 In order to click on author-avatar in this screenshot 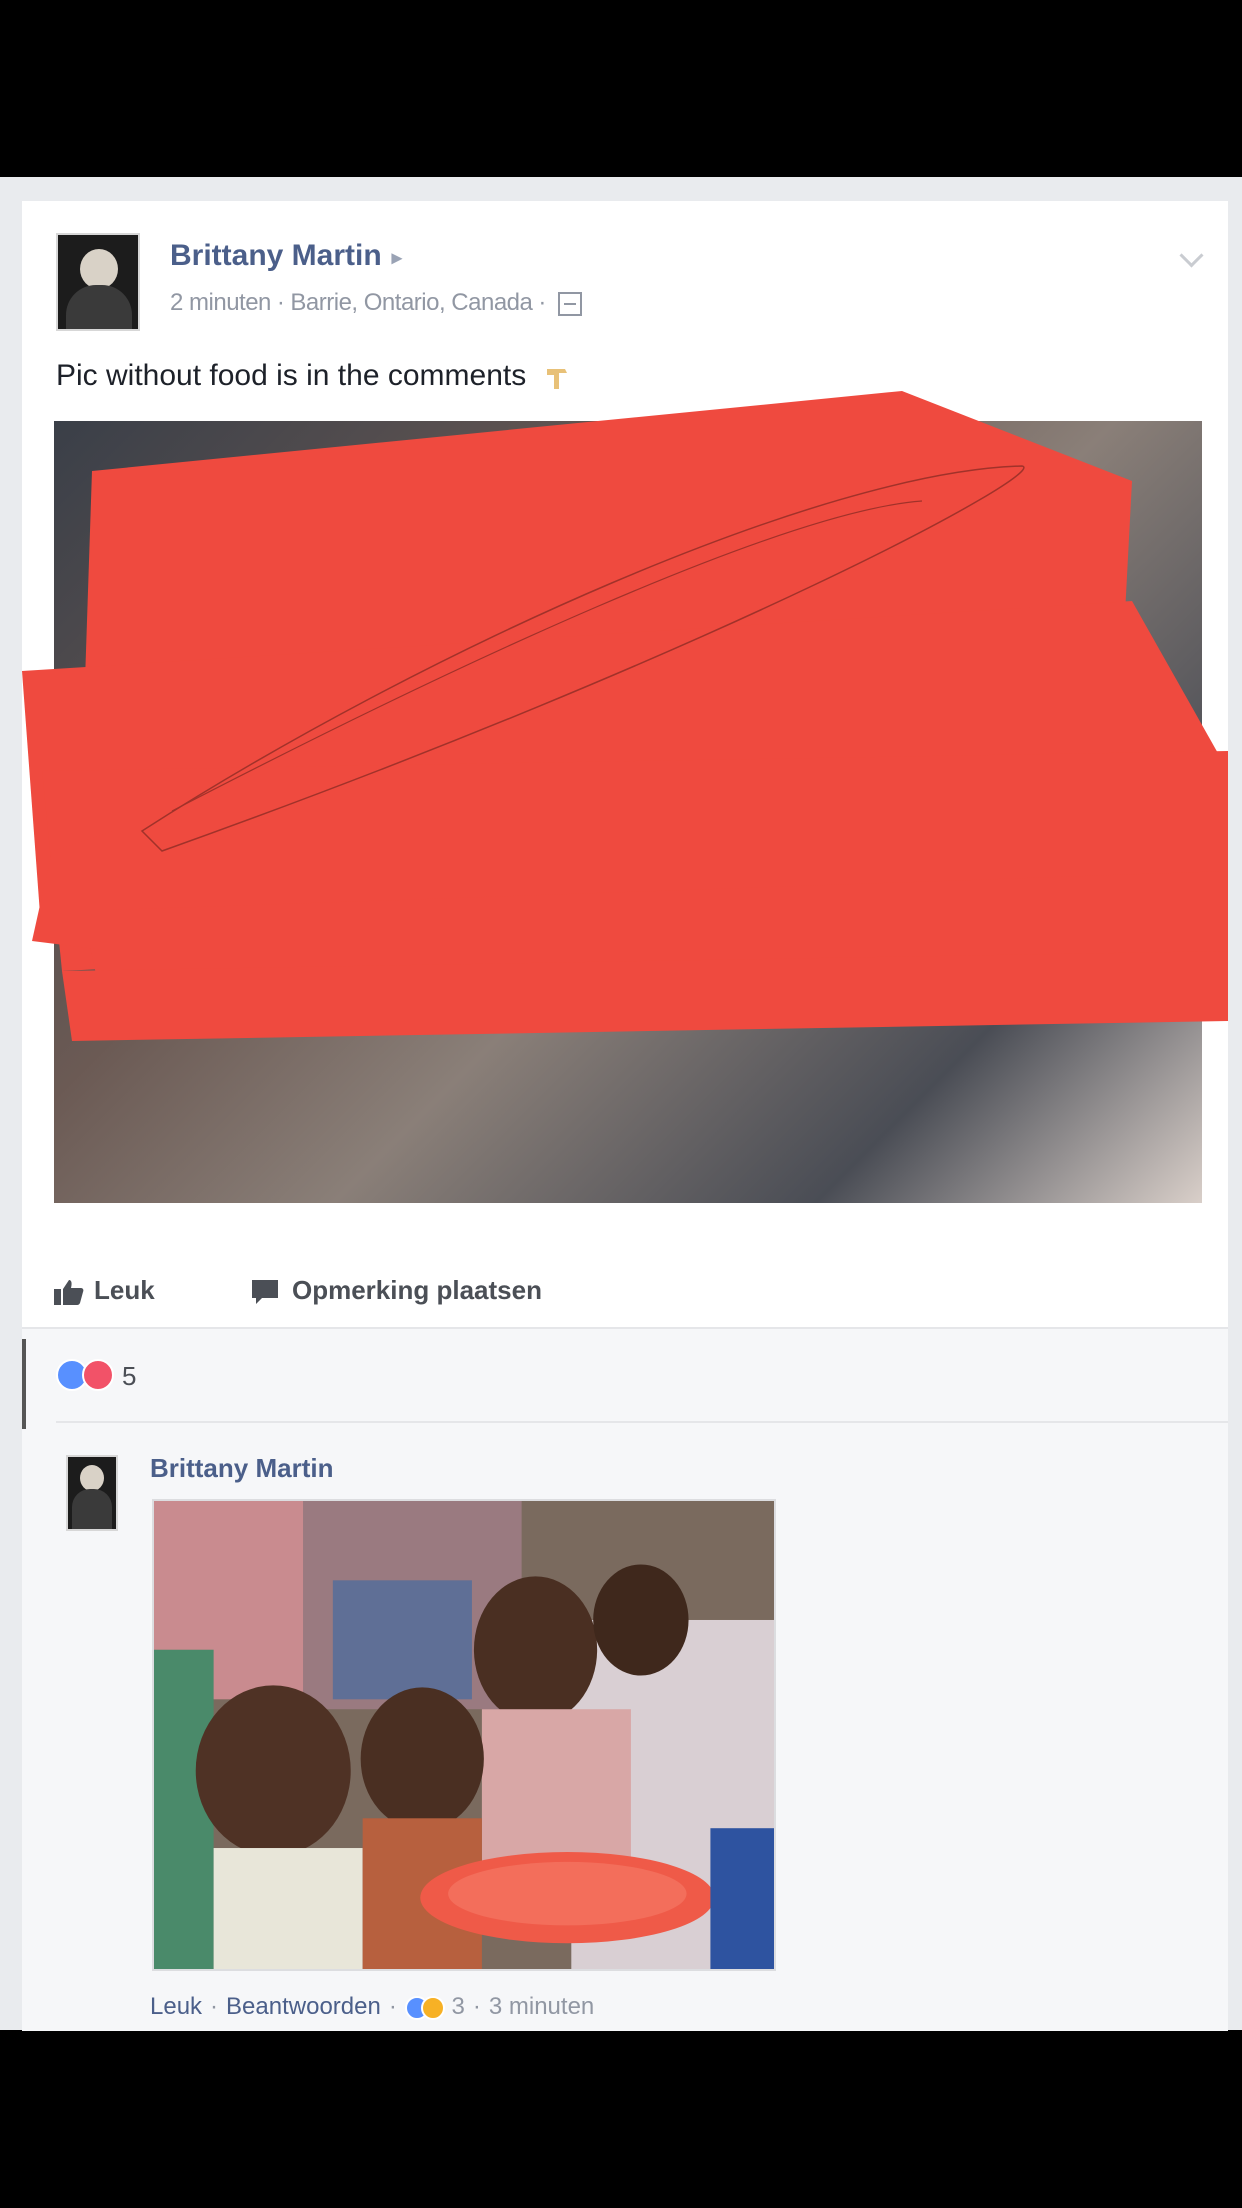, I will do `click(98, 282)`.